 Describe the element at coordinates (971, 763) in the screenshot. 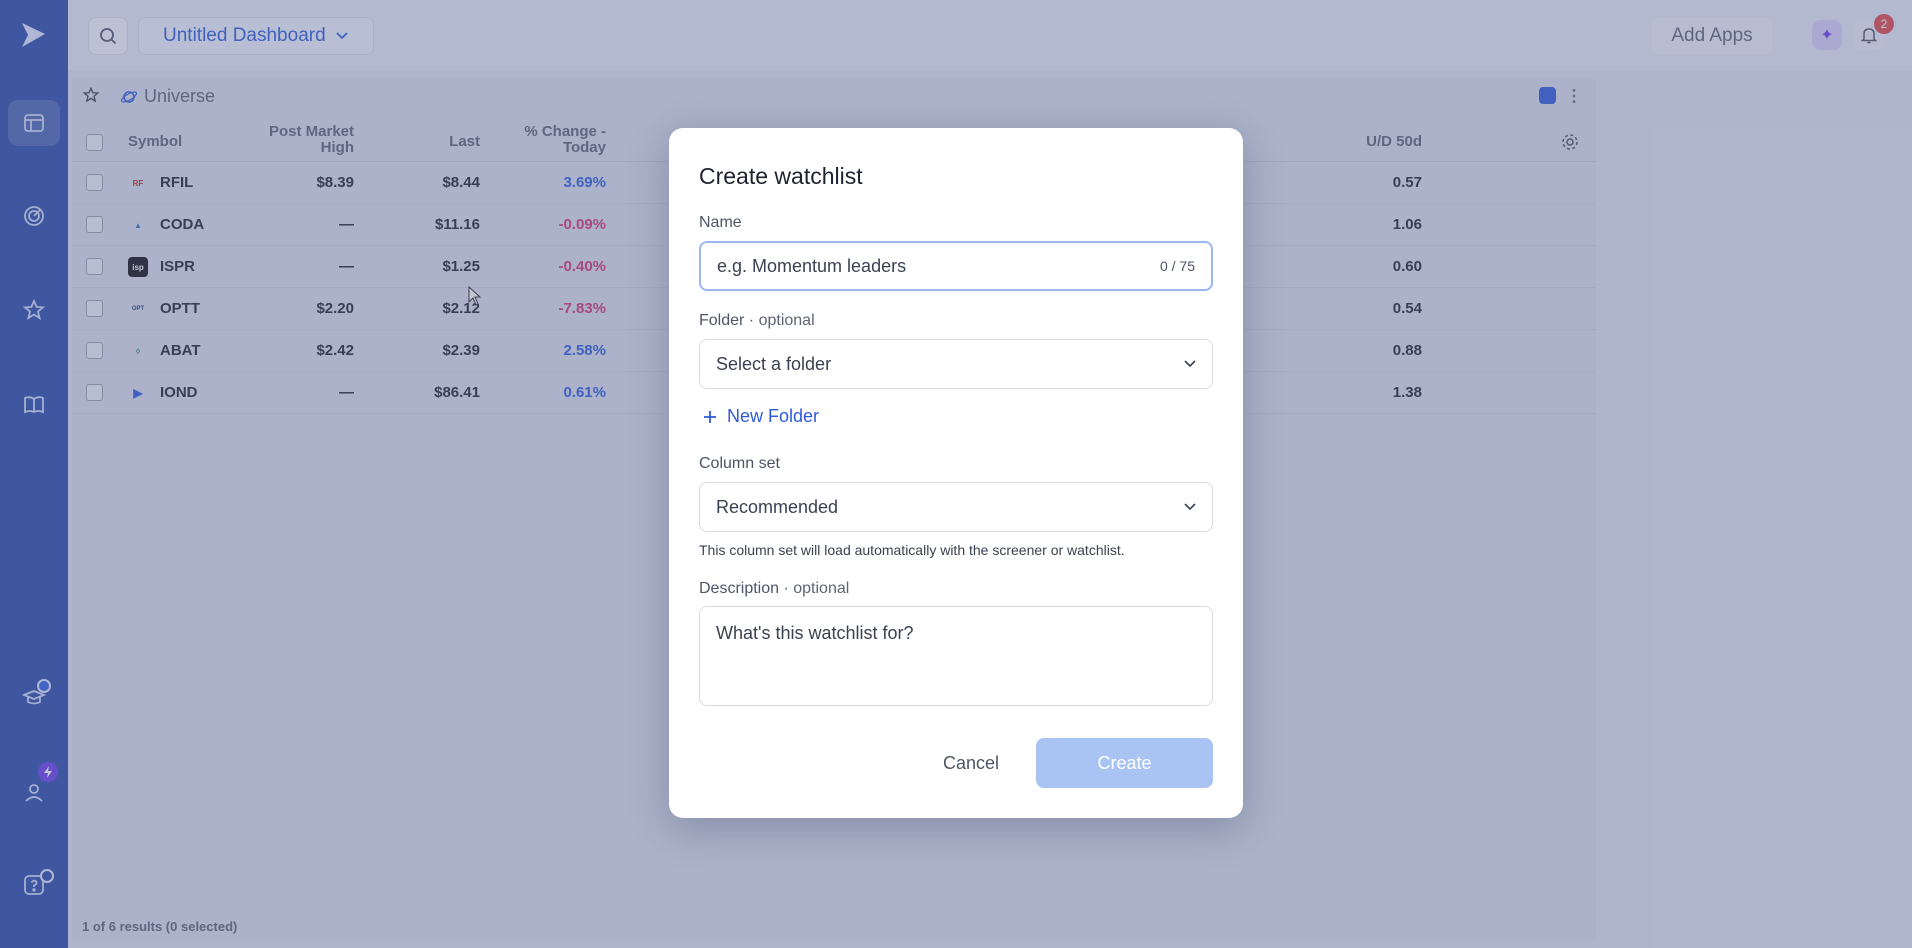

I see `cancel-button: Cancel` at that location.